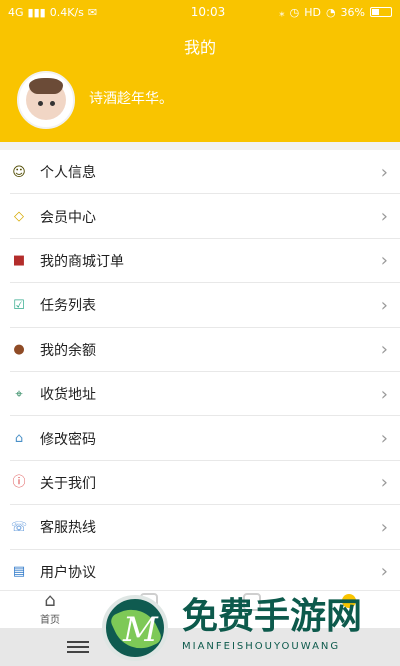 This screenshot has width=400, height=666. What do you see at coordinates (19, 217) in the screenshot?
I see `diamond-icon: ◇` at bounding box center [19, 217].